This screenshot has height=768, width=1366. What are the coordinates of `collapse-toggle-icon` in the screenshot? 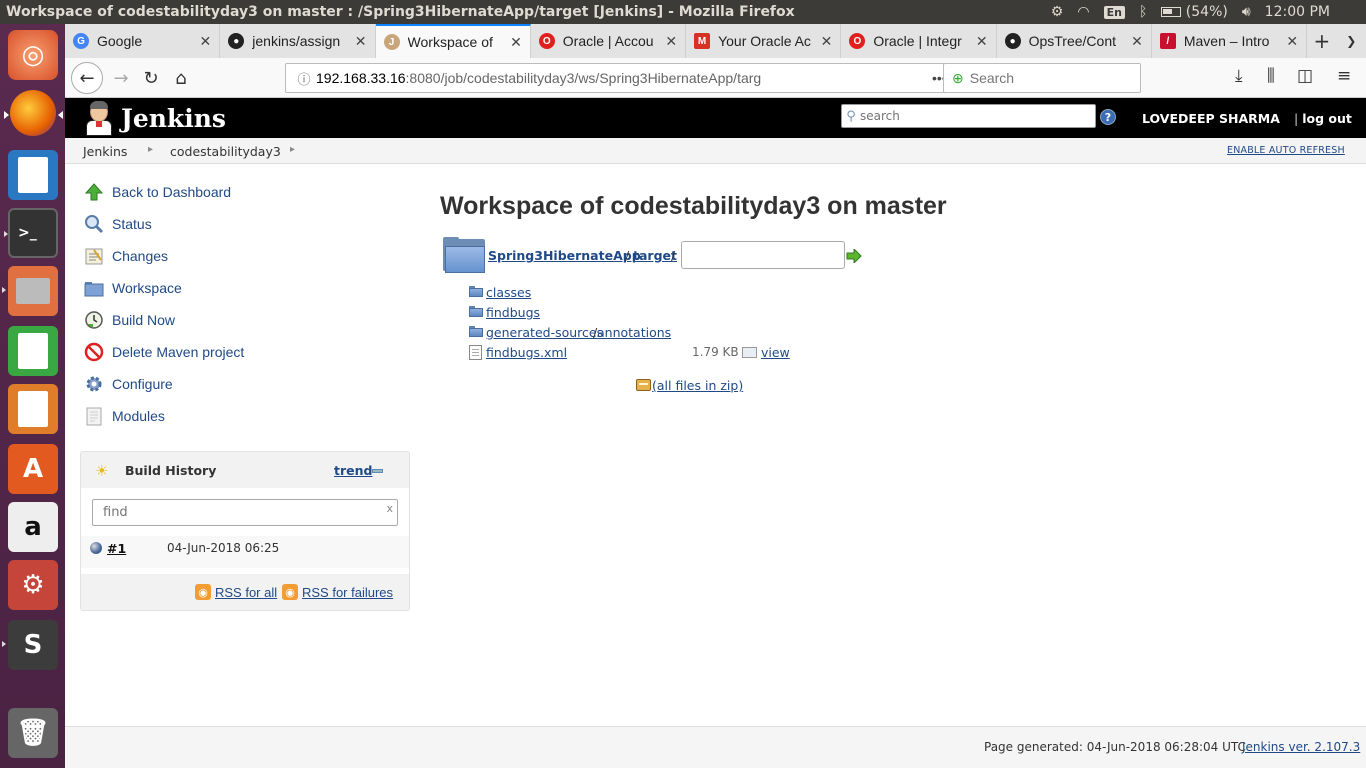 It's located at (377, 471).